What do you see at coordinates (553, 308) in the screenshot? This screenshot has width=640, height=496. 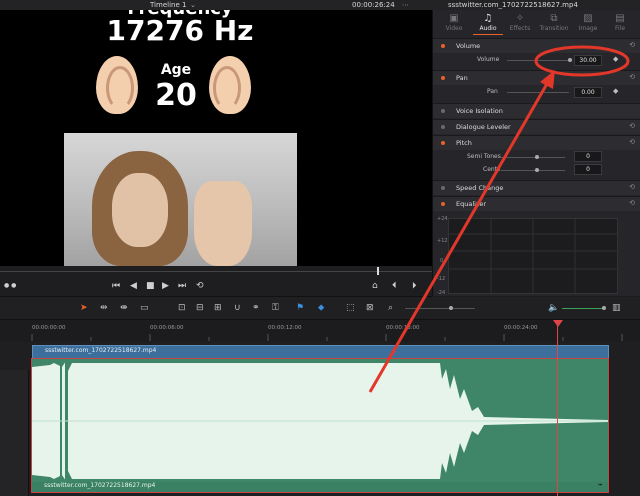 I see `speaker-icon: 🔈` at bounding box center [553, 308].